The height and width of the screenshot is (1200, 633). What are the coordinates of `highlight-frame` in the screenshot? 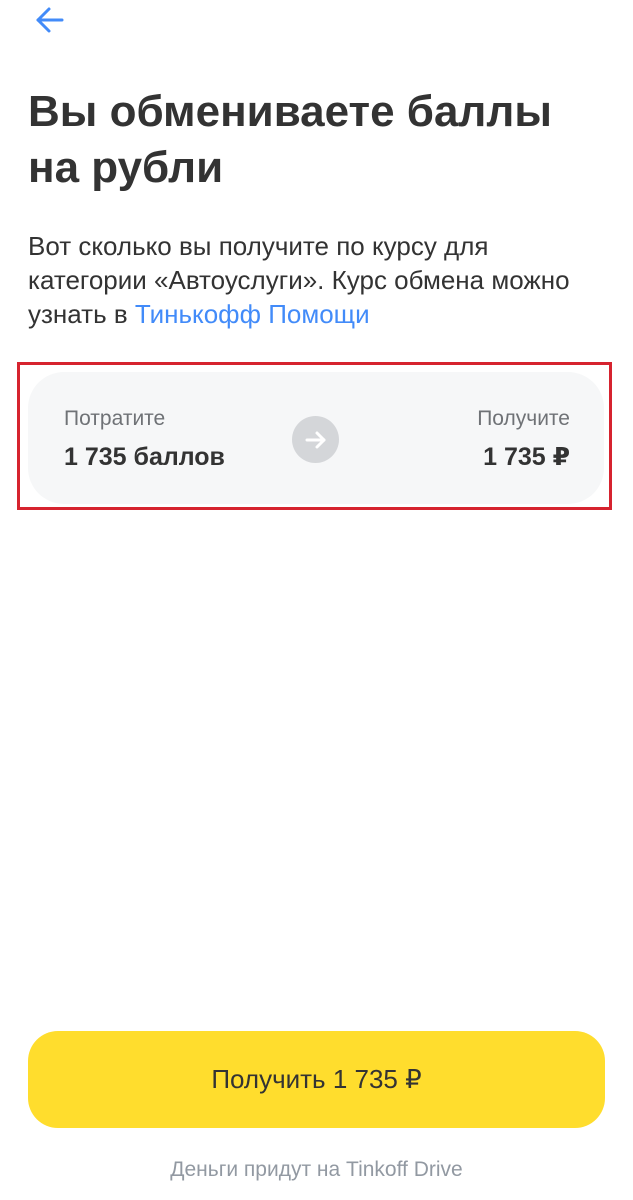 It's located at (314, 436).